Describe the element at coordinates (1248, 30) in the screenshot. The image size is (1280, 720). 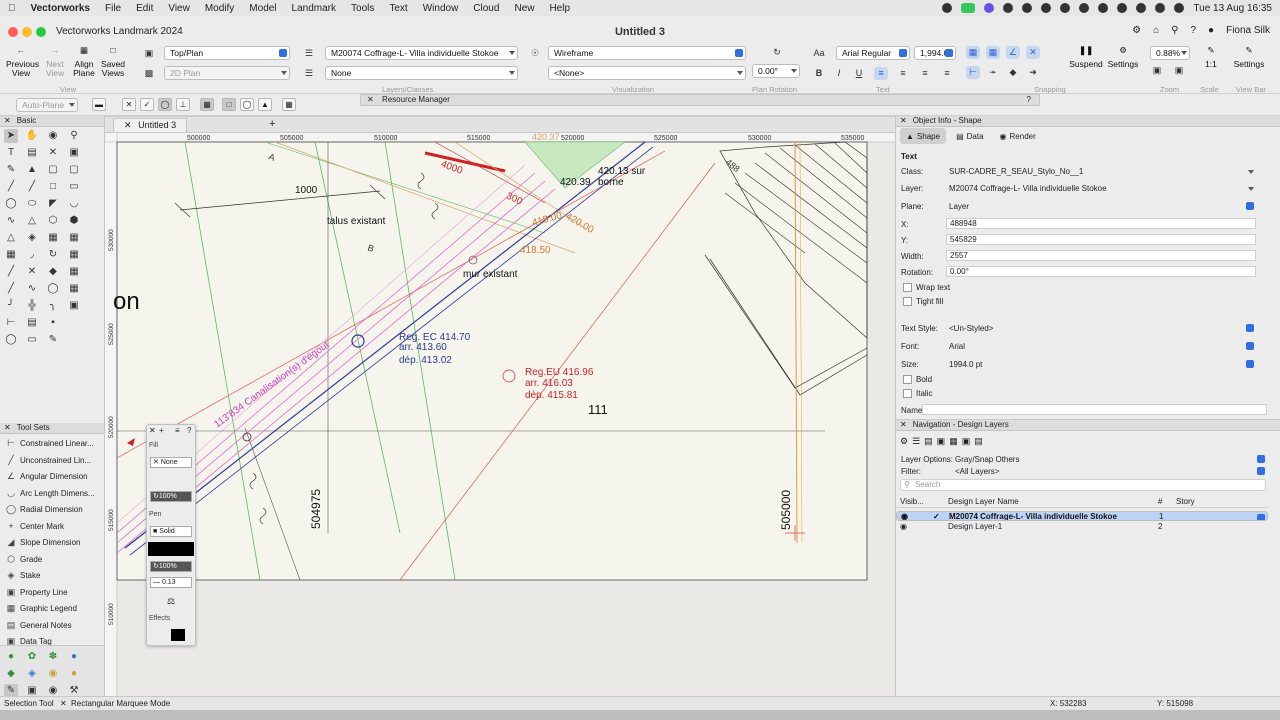
I see `user-name: Fiona Silk` at that location.